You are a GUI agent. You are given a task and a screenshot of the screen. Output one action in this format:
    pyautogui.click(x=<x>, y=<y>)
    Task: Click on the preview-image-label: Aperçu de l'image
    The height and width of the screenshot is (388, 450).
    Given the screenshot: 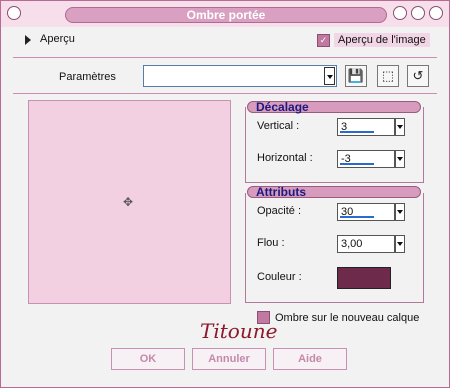 What is the action you would take?
    pyautogui.click(x=382, y=40)
    